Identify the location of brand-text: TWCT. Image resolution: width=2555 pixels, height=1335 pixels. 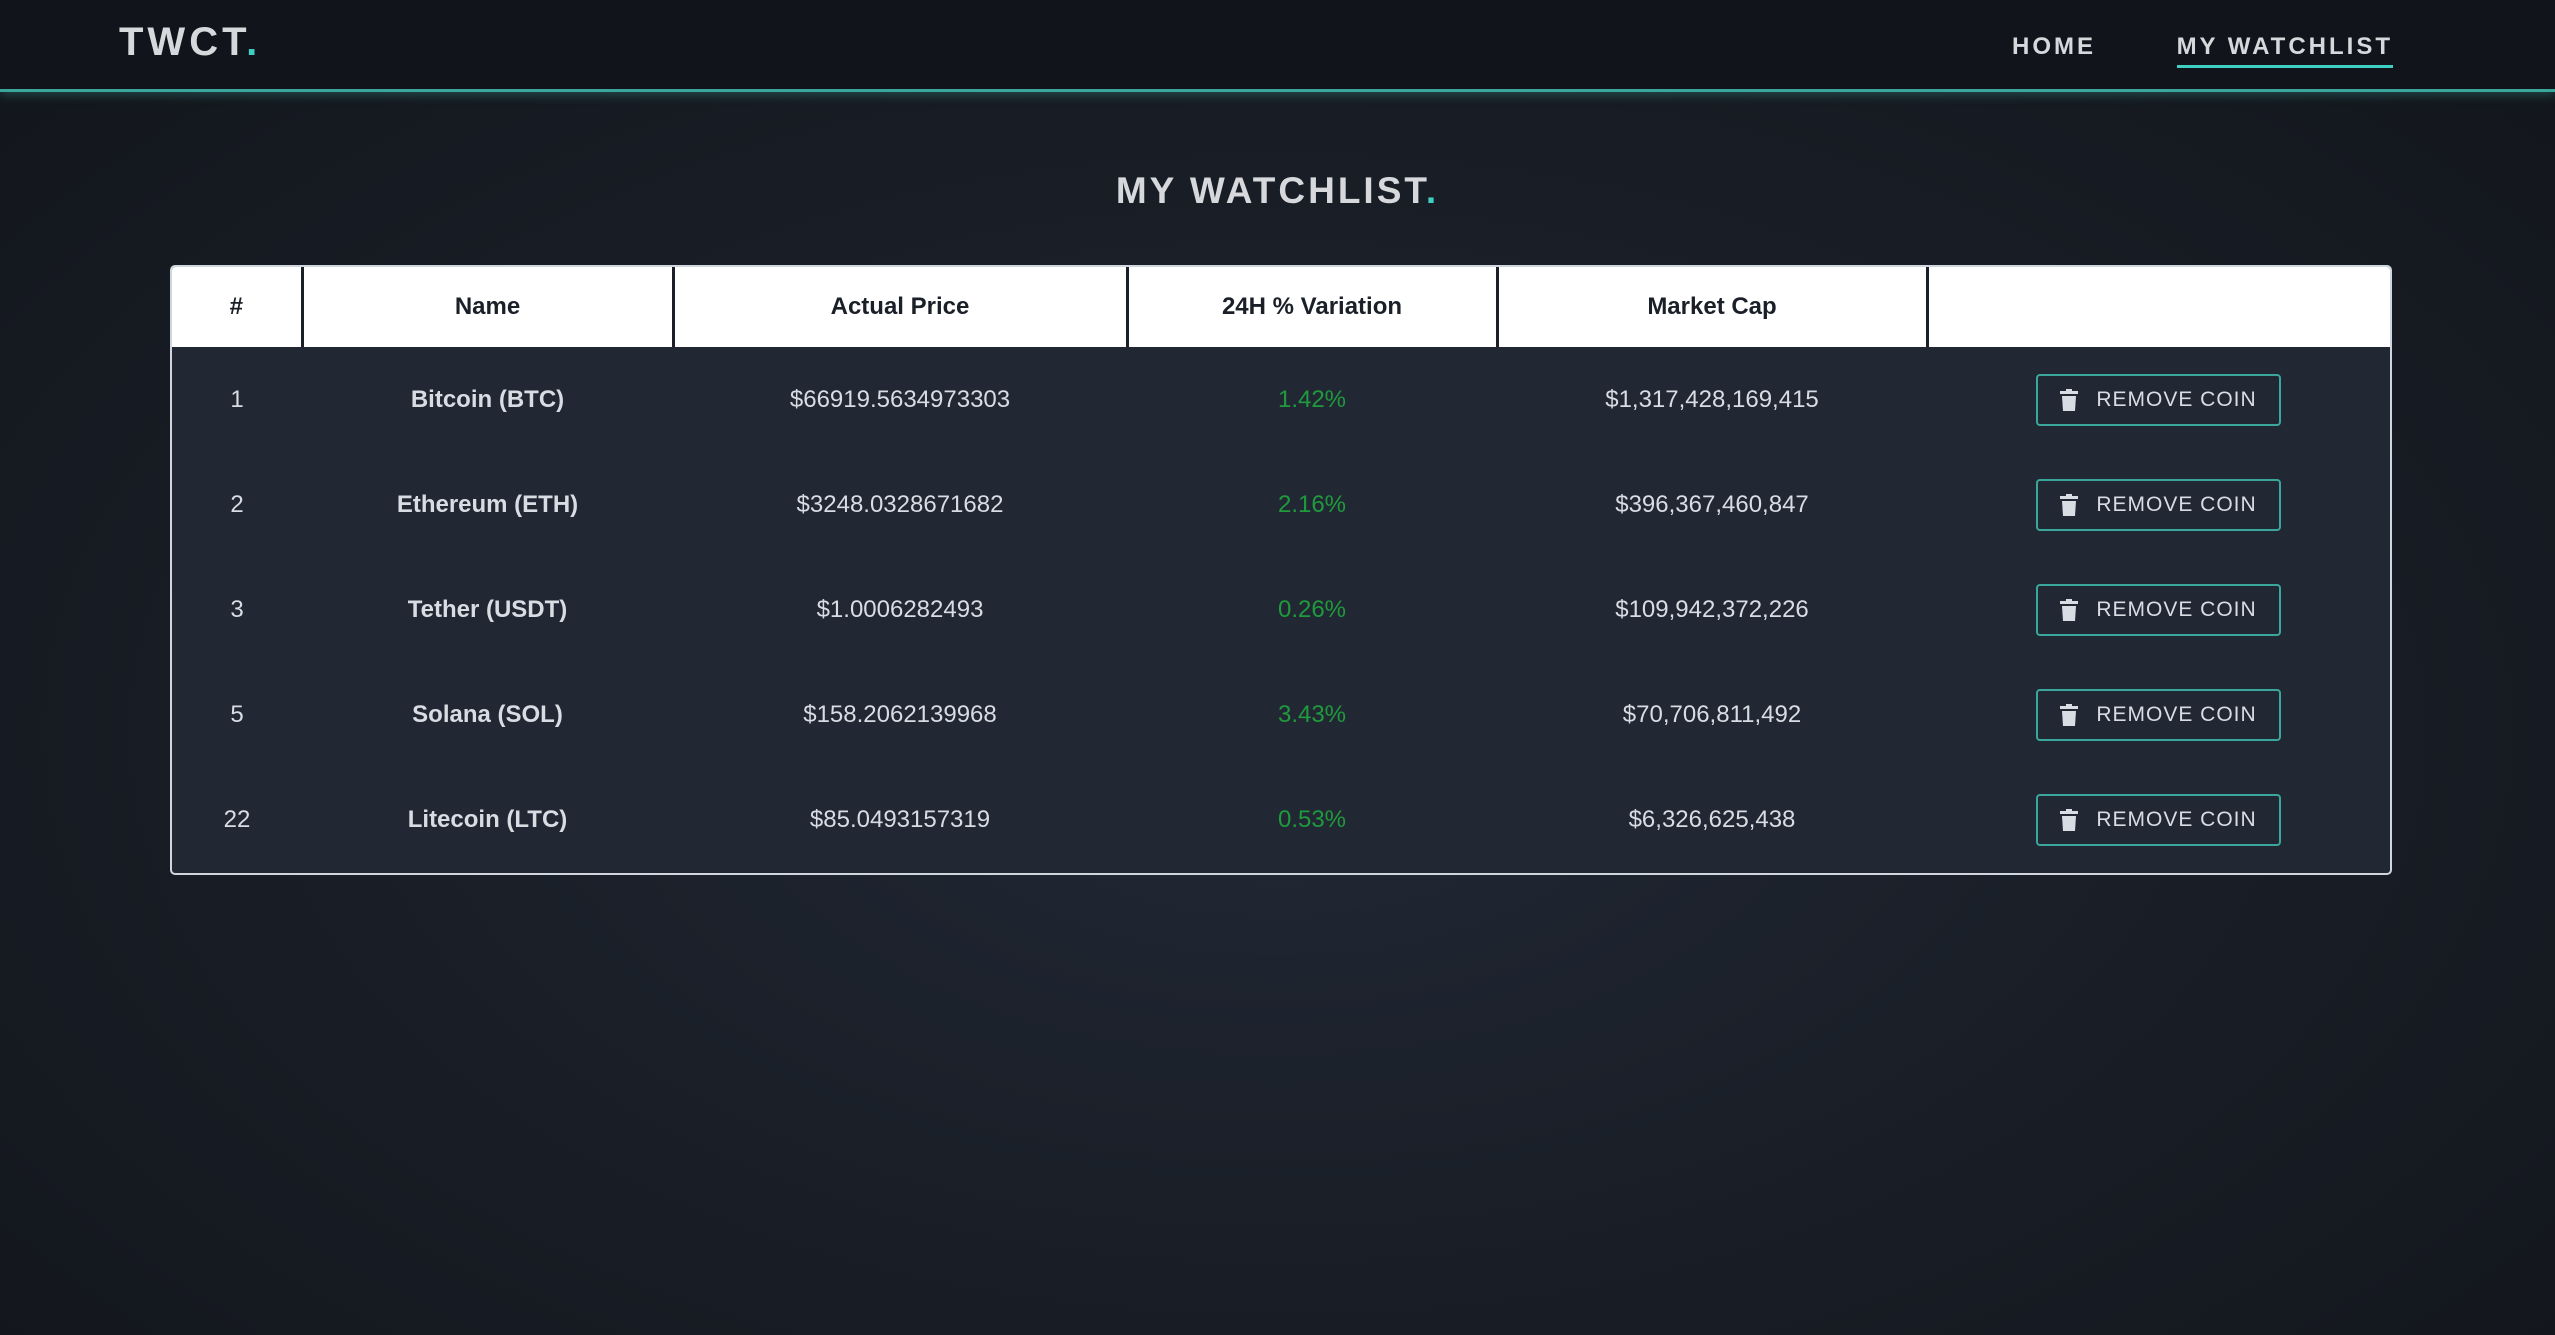
(182, 42).